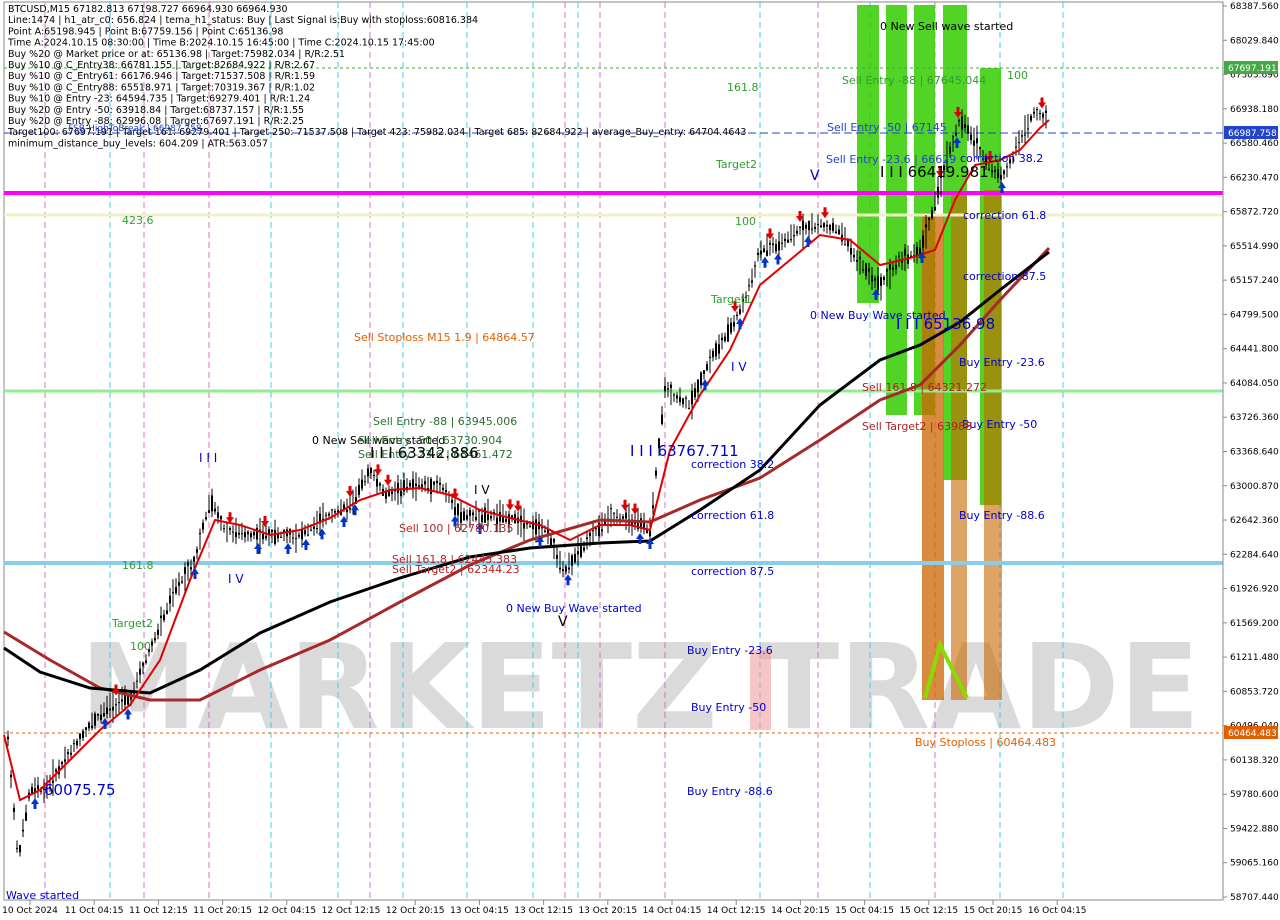  I want to click on annotation-new-sell-wave-top: 0 New Sell wave started, so click(946, 26).